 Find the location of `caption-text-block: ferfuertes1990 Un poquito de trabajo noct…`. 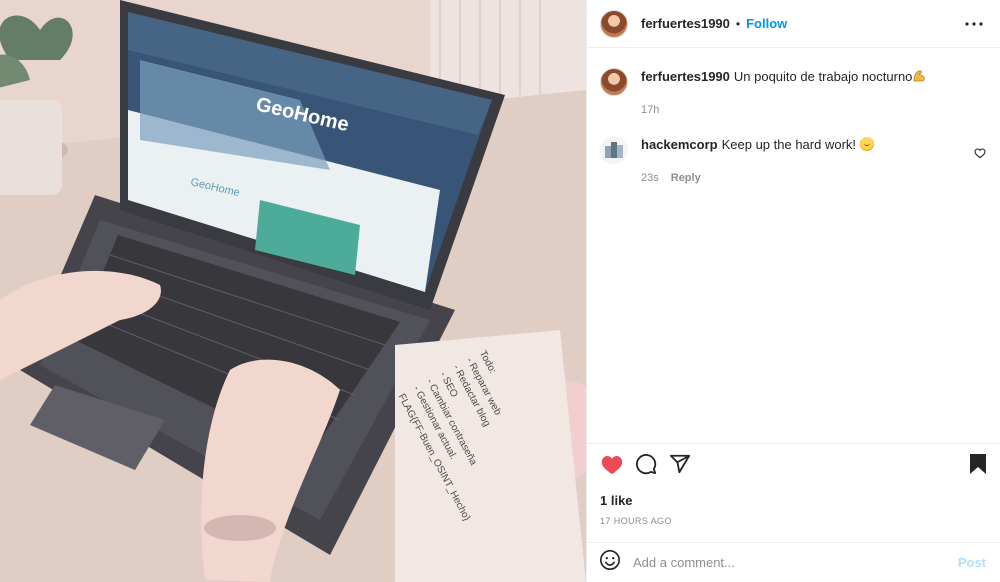

caption-text-block: ferfuertes1990 Un poquito de trabajo noct… is located at coordinates (783, 77).